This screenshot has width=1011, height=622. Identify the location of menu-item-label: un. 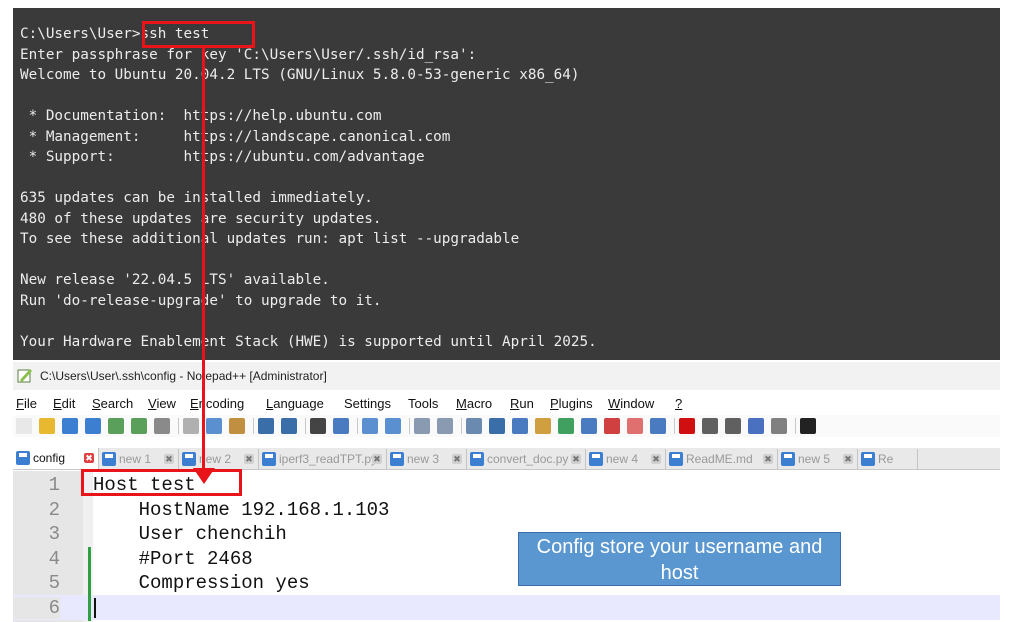
(526, 403).